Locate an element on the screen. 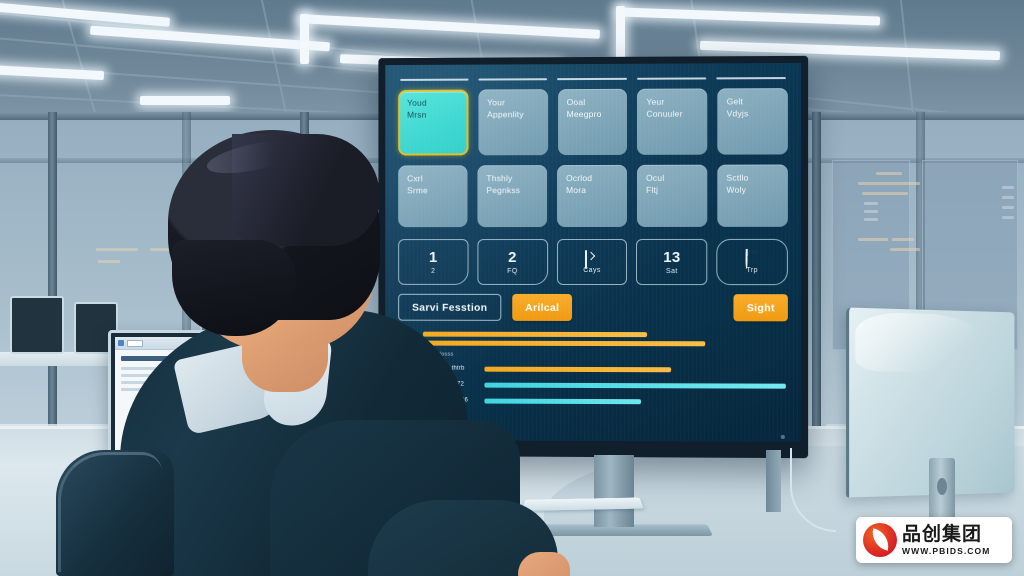 This screenshot has height=576, width=1024. tile-label-line2: Conuuler is located at coordinates (664, 113).